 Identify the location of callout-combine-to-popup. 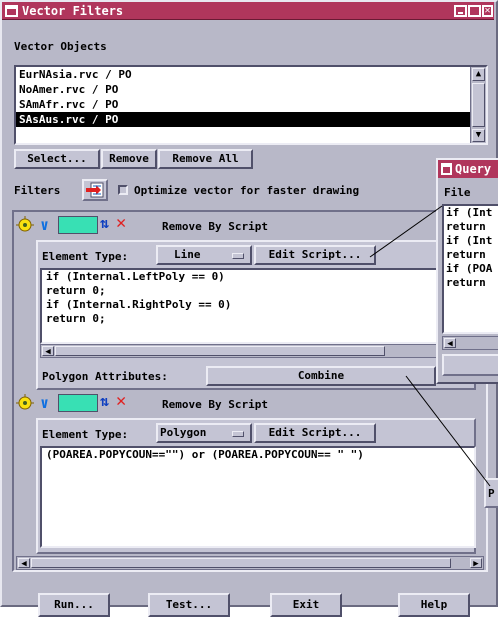
(448, 431).